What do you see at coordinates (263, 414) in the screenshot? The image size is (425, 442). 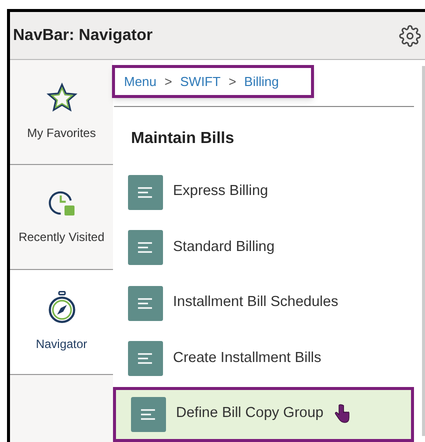 I see `menu-item: Define Bill Copy Group` at bounding box center [263, 414].